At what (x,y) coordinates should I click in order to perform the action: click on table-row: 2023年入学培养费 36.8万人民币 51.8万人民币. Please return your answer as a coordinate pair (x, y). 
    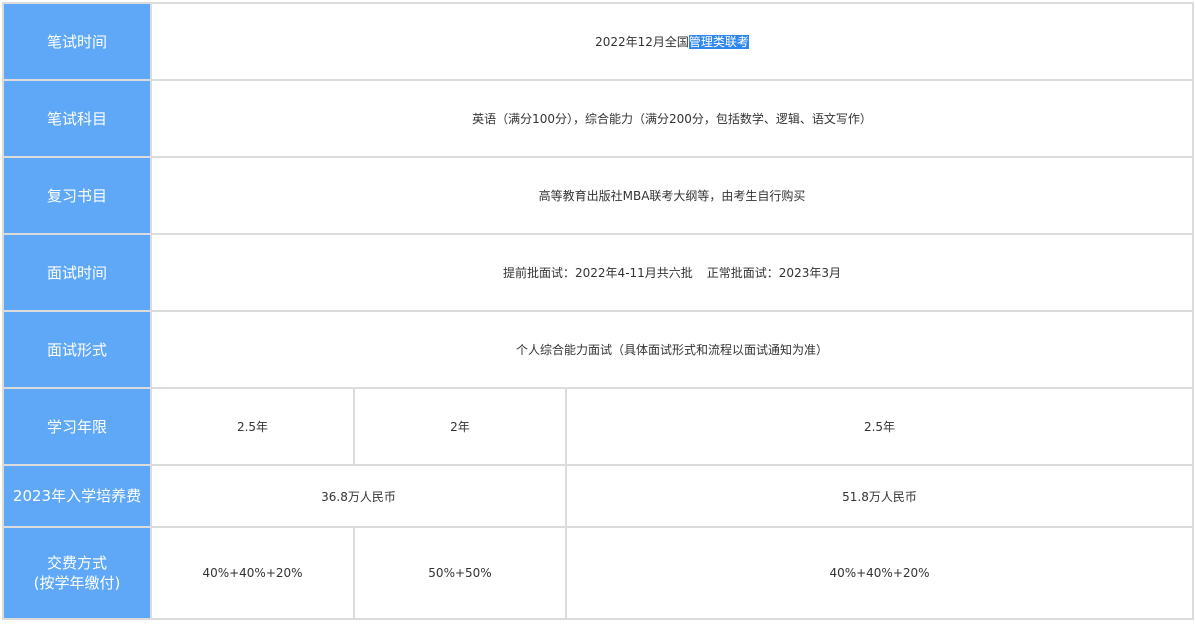
    Looking at the image, I should click on (598, 496).